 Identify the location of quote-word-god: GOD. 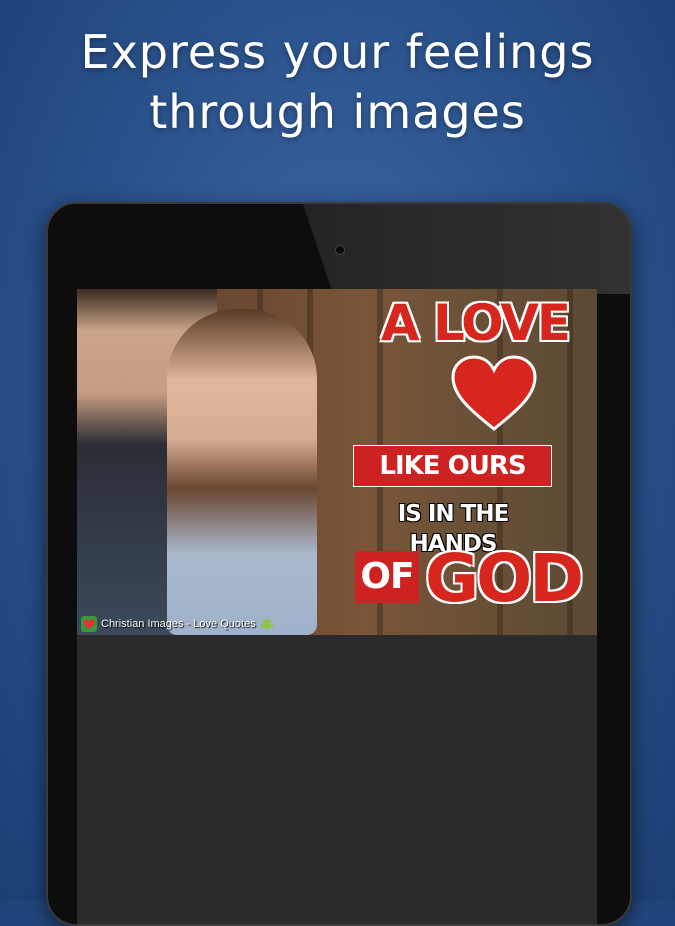
(504, 578).